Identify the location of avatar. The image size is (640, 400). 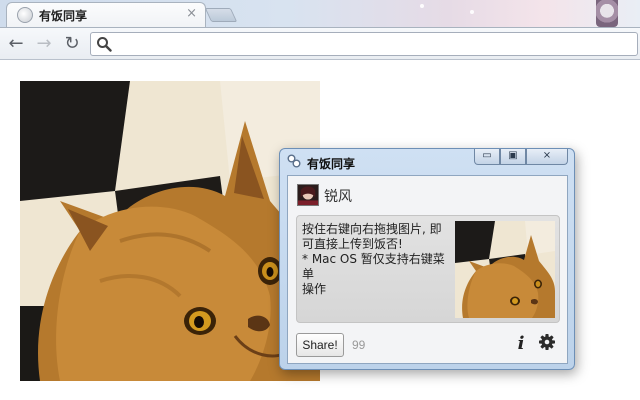
(308, 195).